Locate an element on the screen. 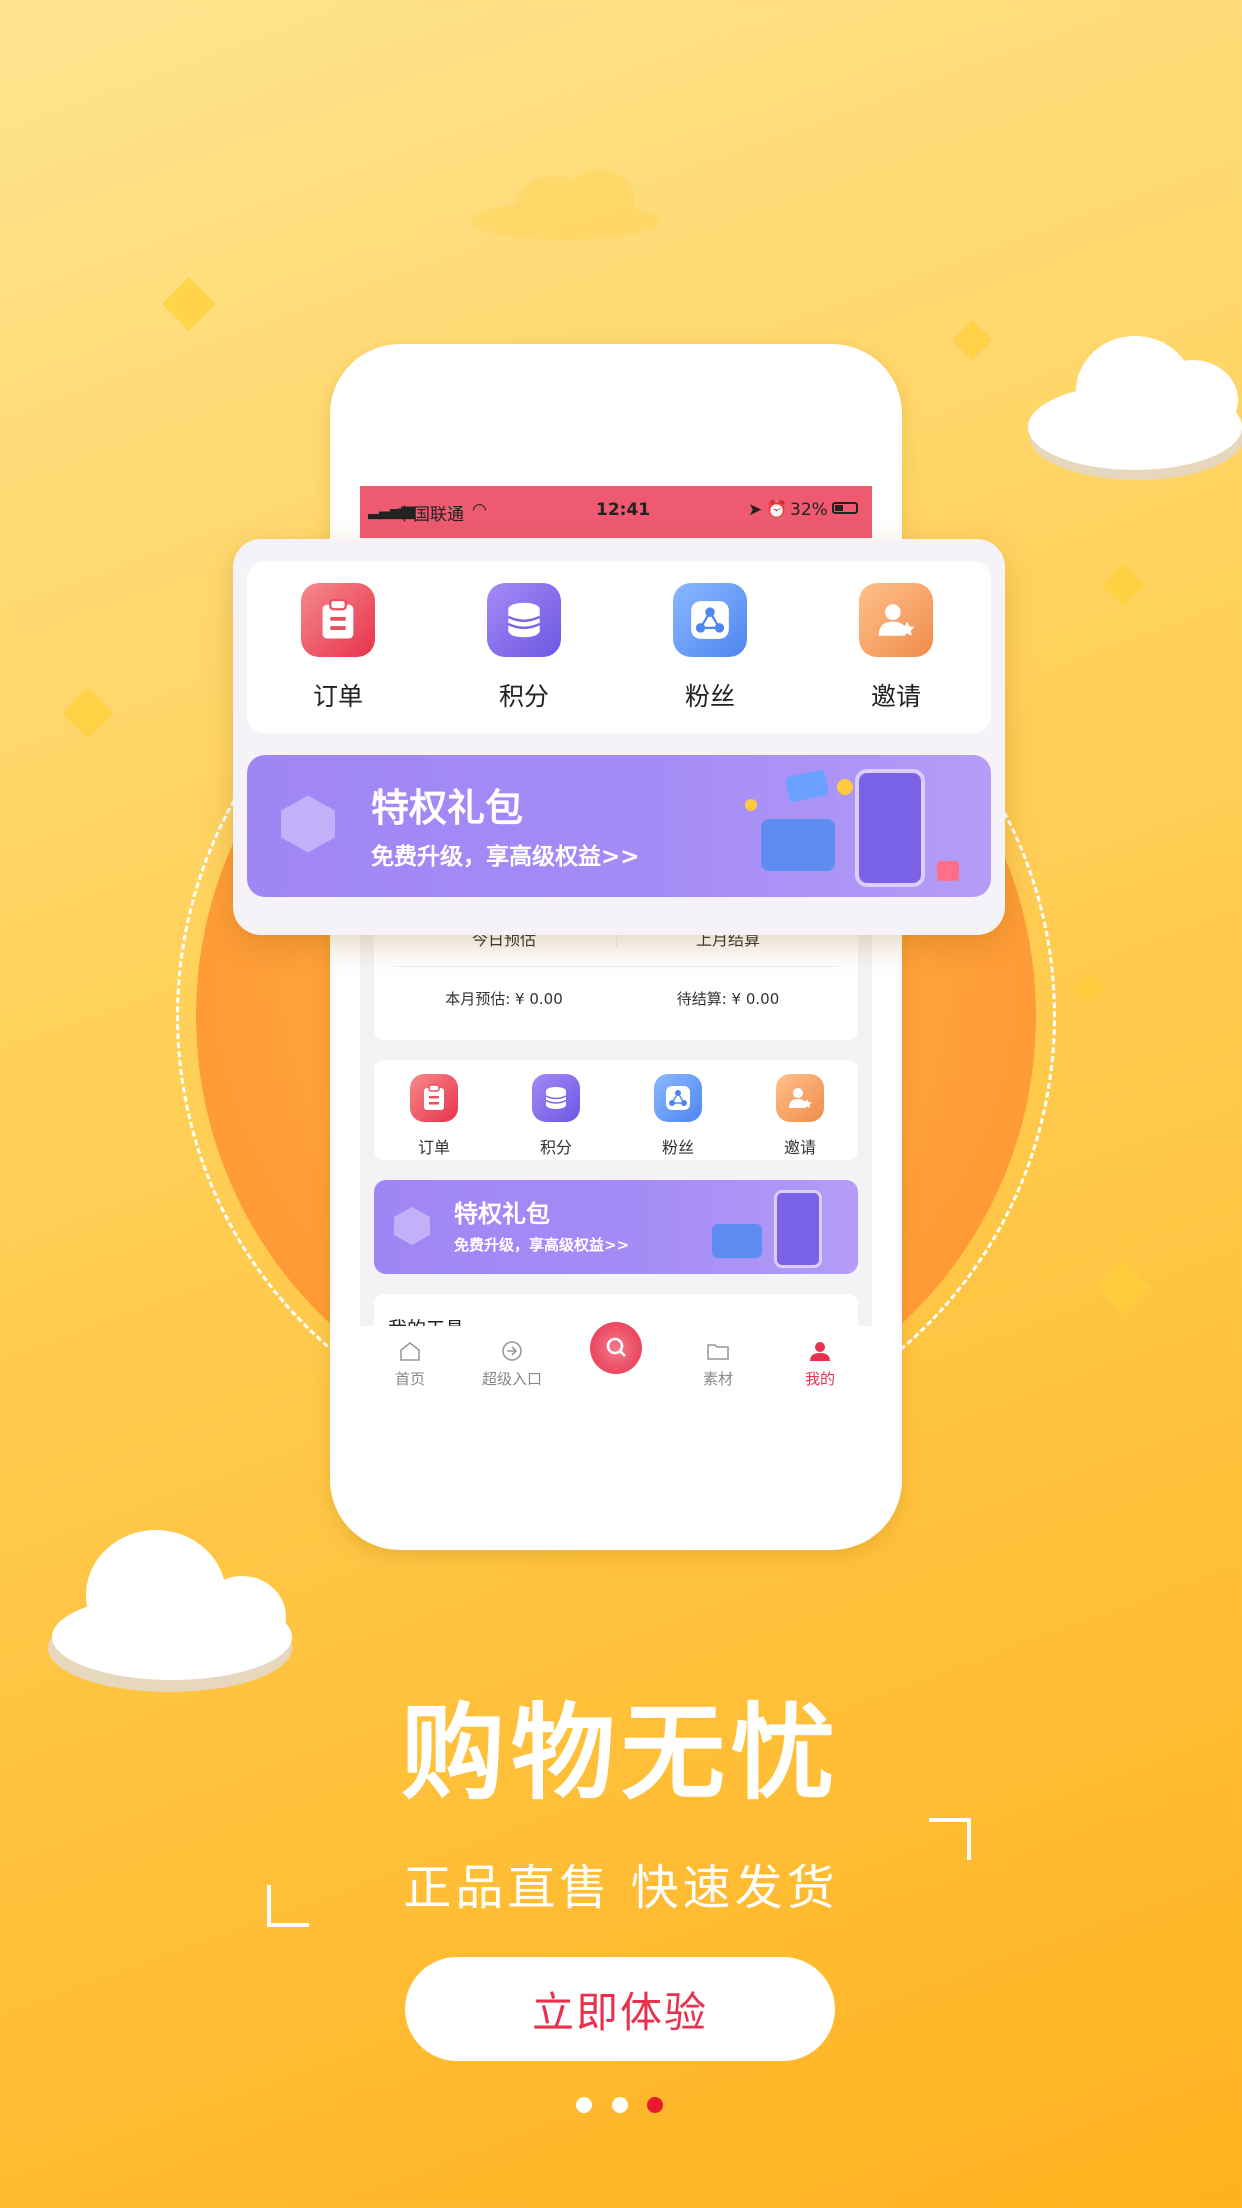 The width and height of the screenshot is (1242, 2208). battery-percent: 32% is located at coordinates (809, 510).